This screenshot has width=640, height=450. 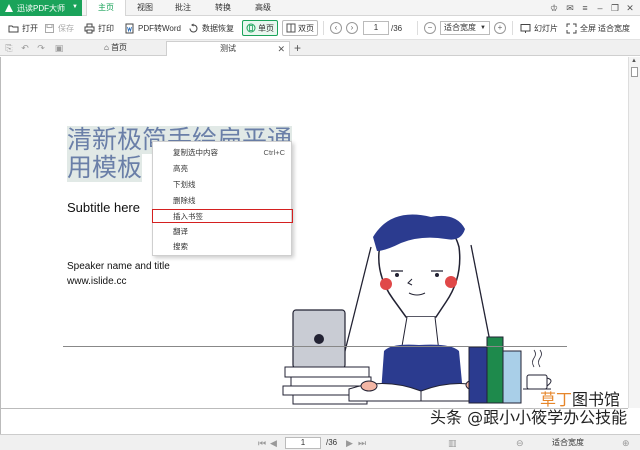 I want to click on close-icon: ✕, so click(x=630, y=8).